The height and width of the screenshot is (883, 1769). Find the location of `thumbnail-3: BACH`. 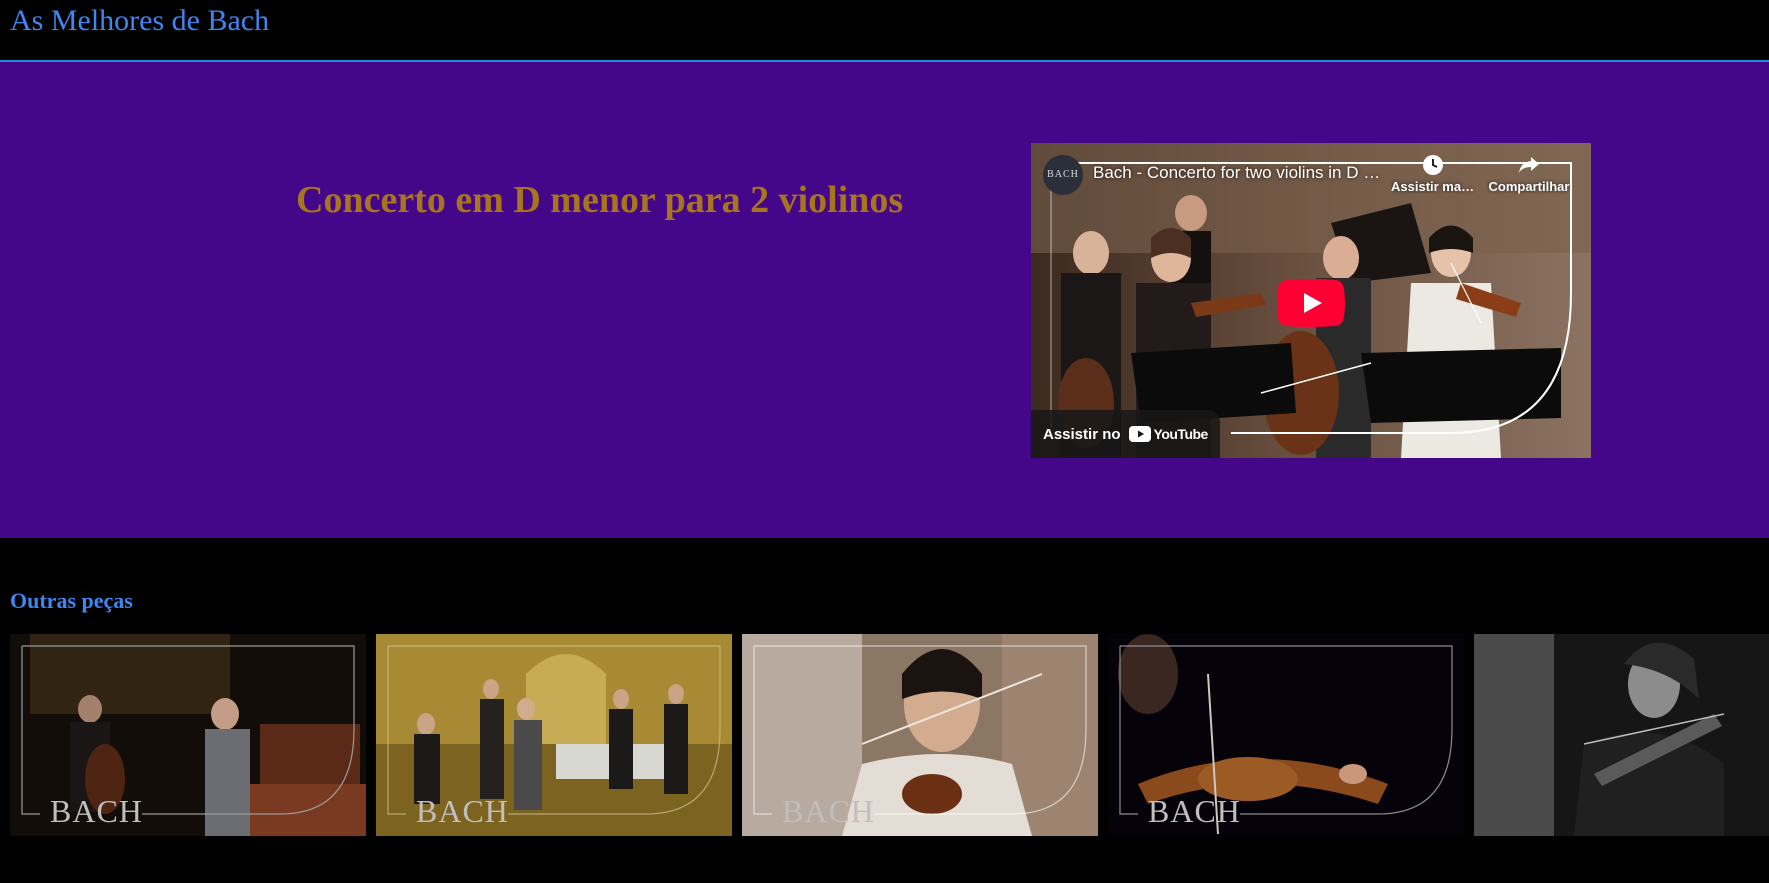

thumbnail-3: BACH is located at coordinates (920, 735).